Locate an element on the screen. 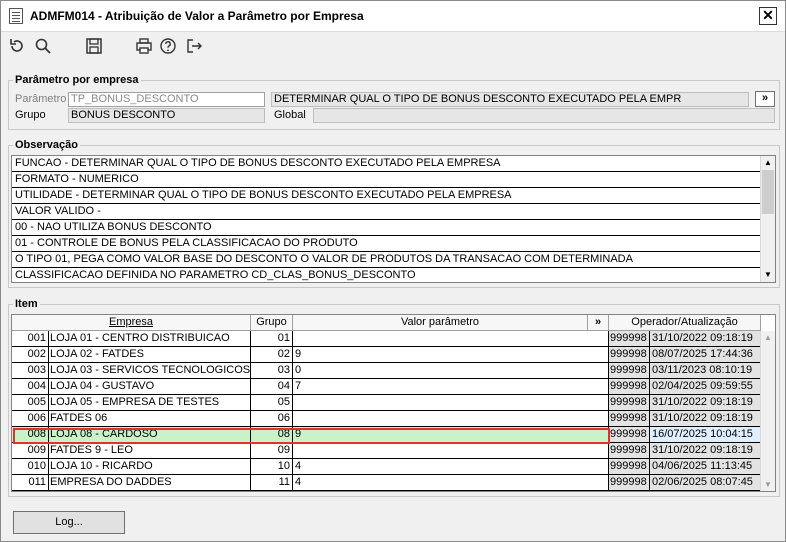 Image resolution: width=786 pixels, height=542 pixels. global-label: Global is located at coordinates (290, 115).